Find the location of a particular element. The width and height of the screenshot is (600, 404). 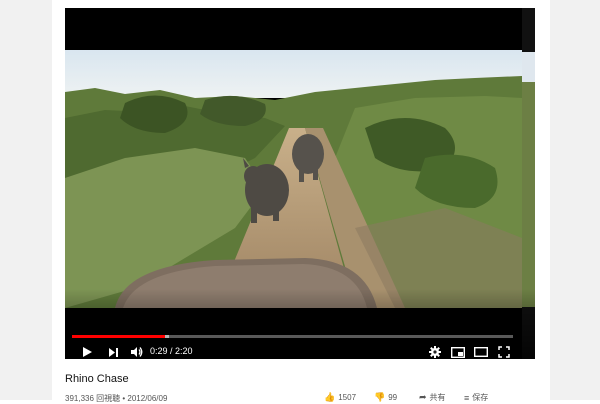

current-time: 0:29 is located at coordinates (159, 351).